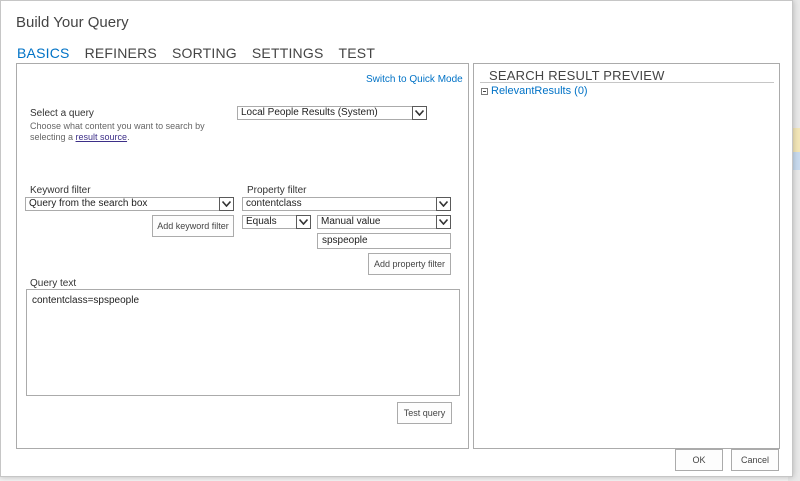 The height and width of the screenshot is (481, 800). Describe the element at coordinates (102, 137) in the screenshot. I see `result-source-link: result source` at that location.